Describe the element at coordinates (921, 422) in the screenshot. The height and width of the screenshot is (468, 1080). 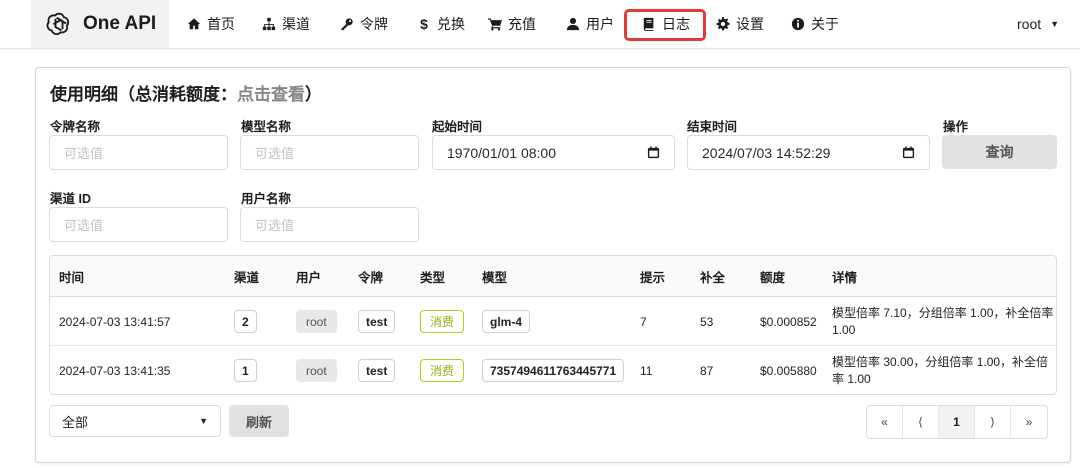
I see `page-prev-button: ⟨` at that location.